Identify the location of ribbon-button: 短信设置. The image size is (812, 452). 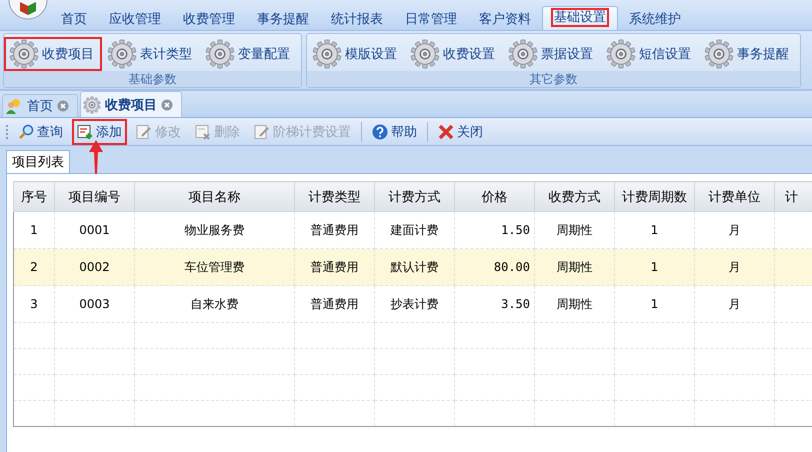
(650, 53).